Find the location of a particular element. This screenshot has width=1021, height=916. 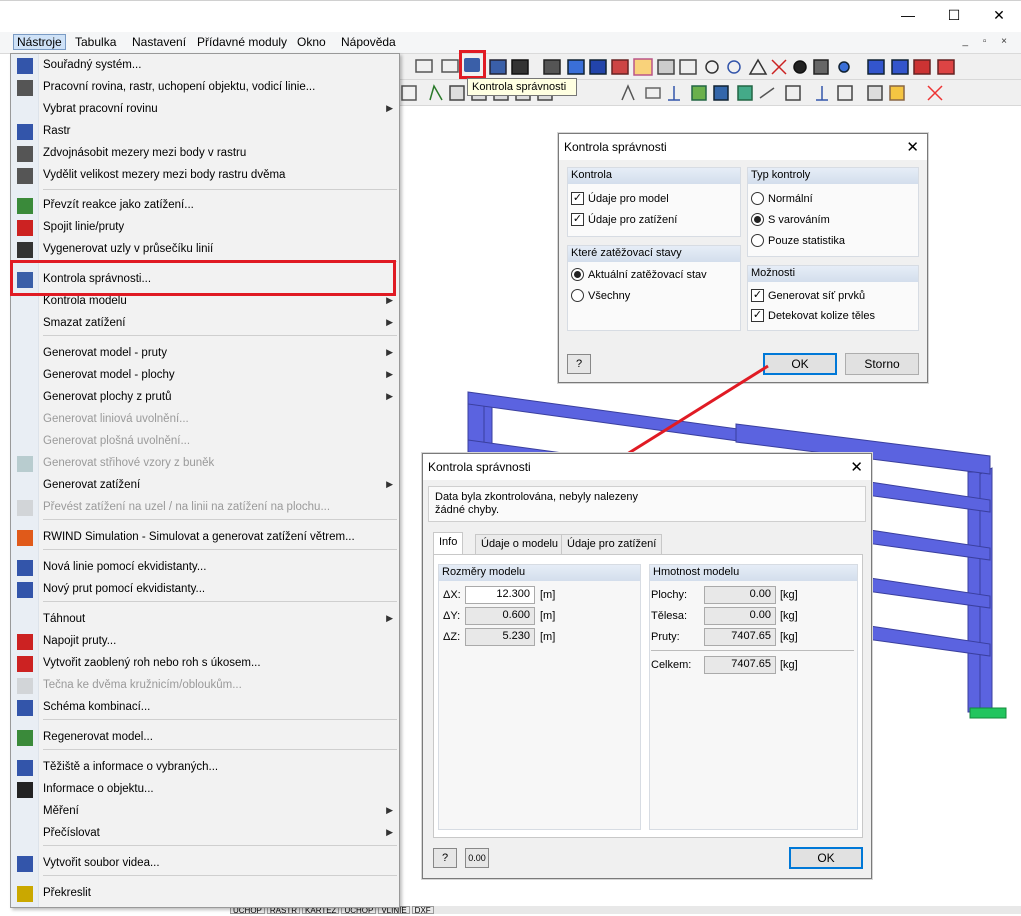

group-stavy-title: Které zatěžovací stavy is located at coordinates (654, 254).